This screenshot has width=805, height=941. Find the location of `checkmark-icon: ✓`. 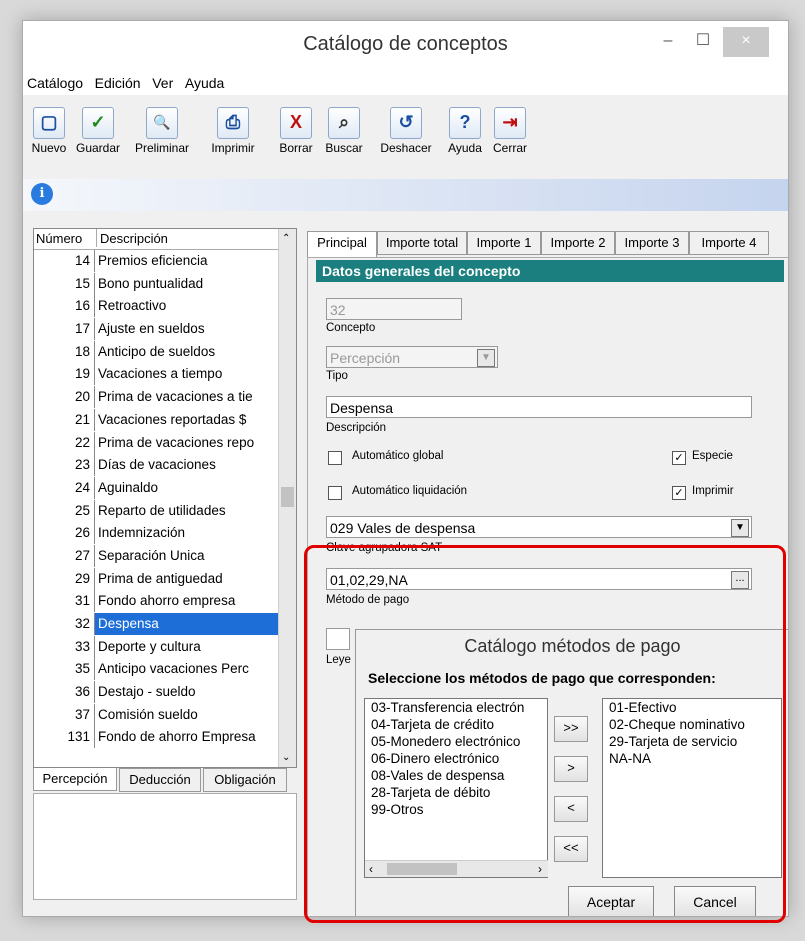

checkmark-icon: ✓ is located at coordinates (98, 123).